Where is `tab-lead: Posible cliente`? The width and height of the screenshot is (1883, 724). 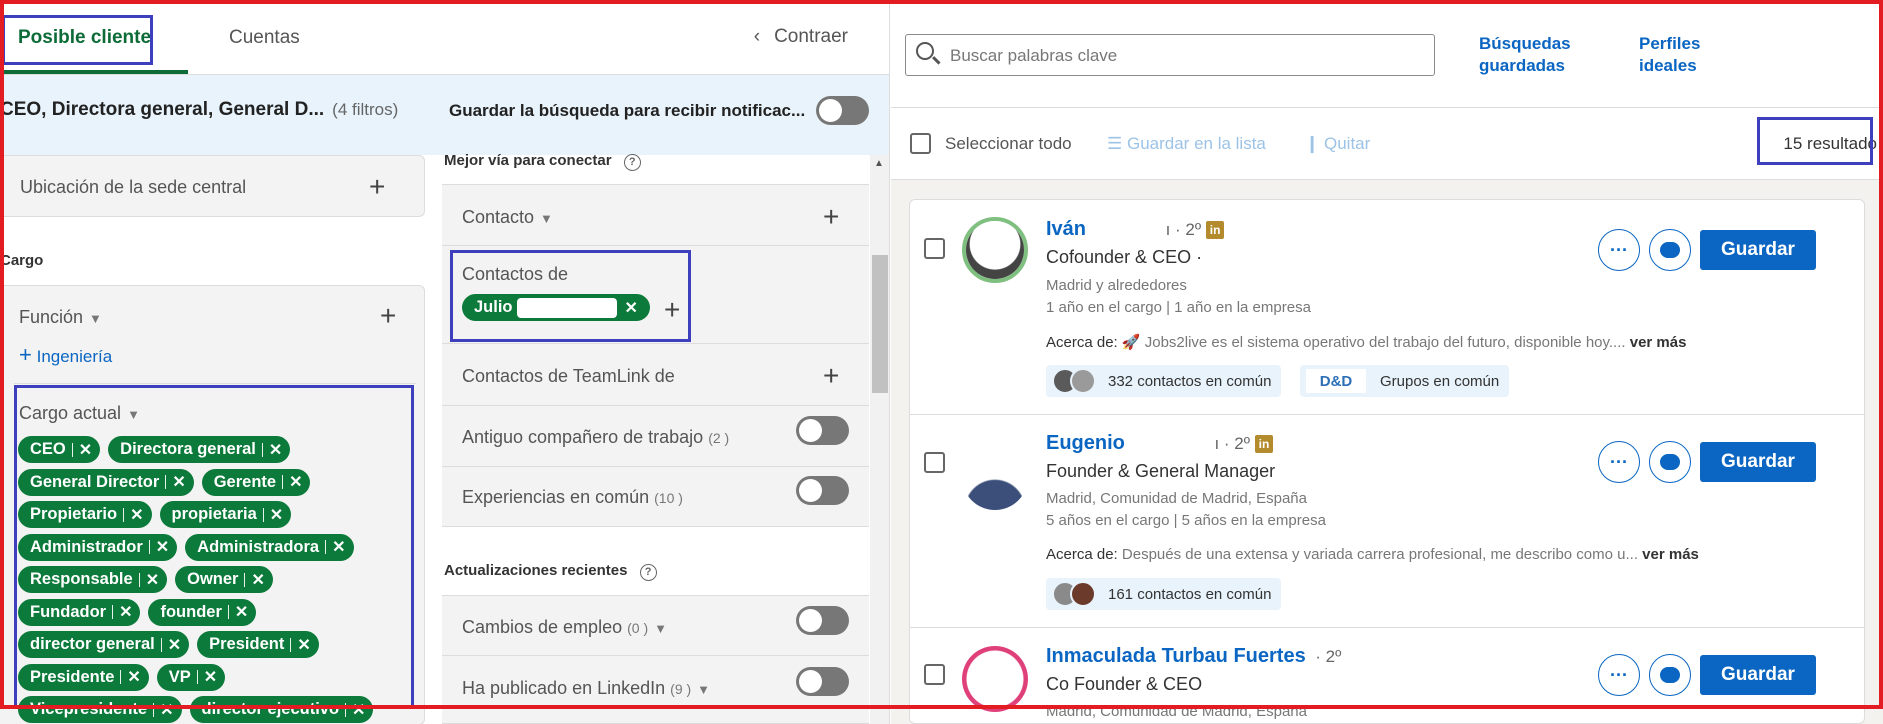
tab-lead: Posible cliente is located at coordinates (84, 38).